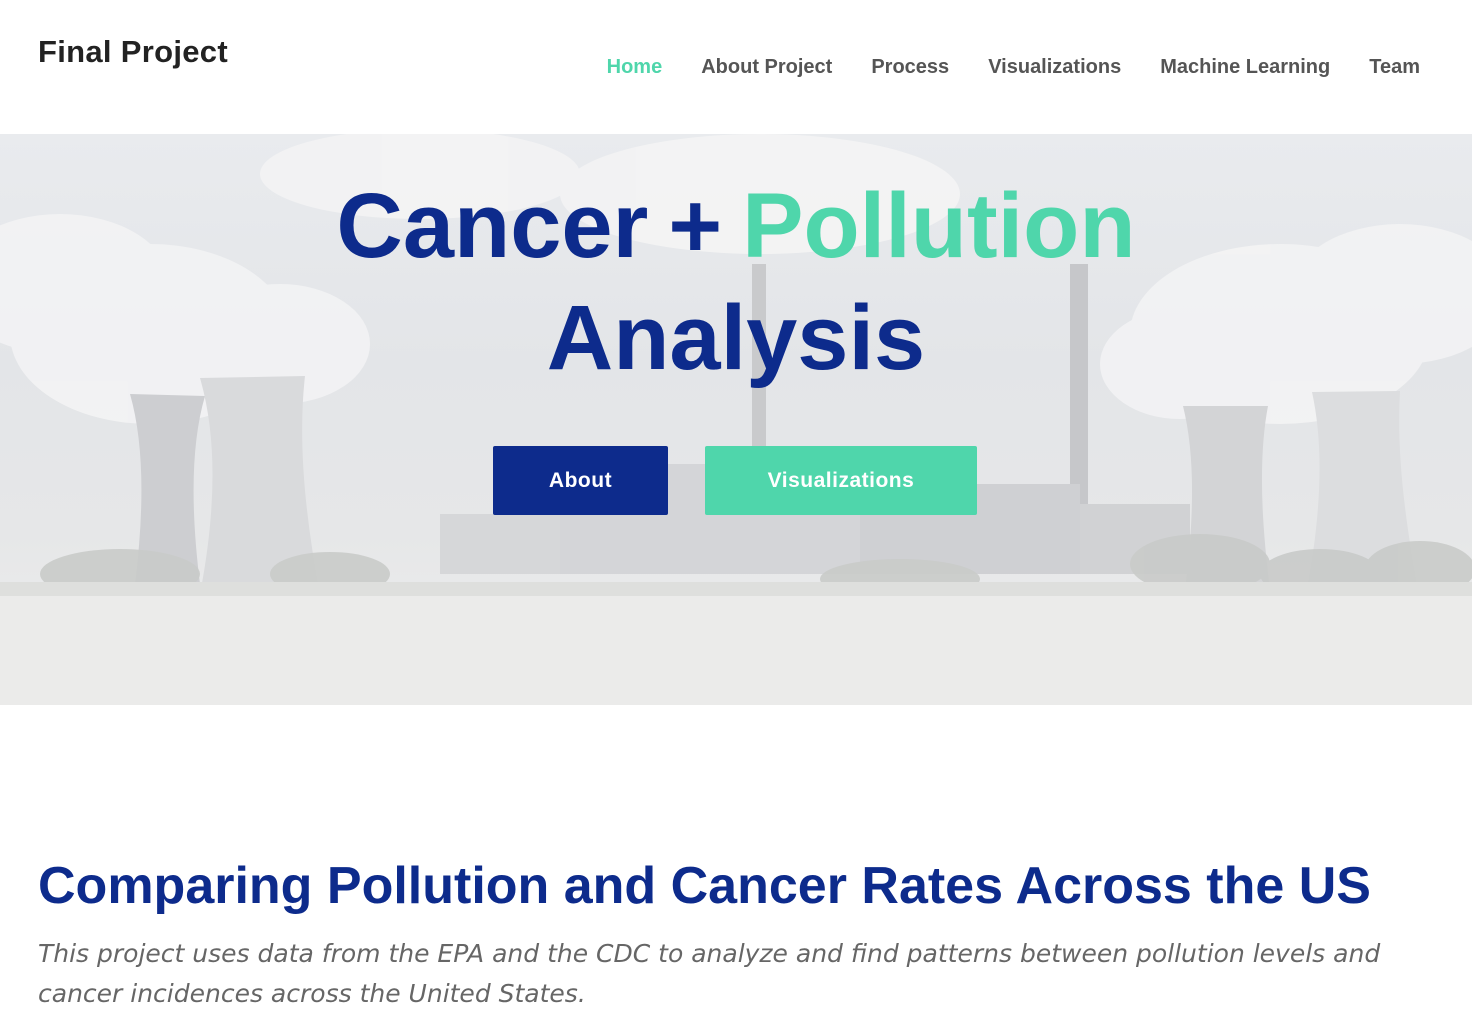 Image resolution: width=1472 pixels, height=1022 pixels. Describe the element at coordinates (1245, 67) in the screenshot. I see `nav-machine-learning: Machine Learning` at that location.